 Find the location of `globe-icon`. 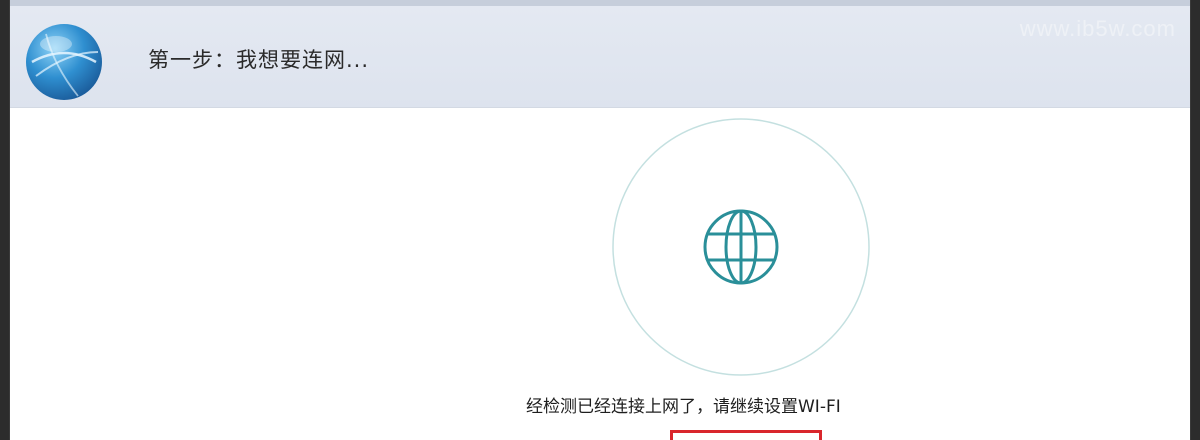

globe-icon is located at coordinates (741, 247).